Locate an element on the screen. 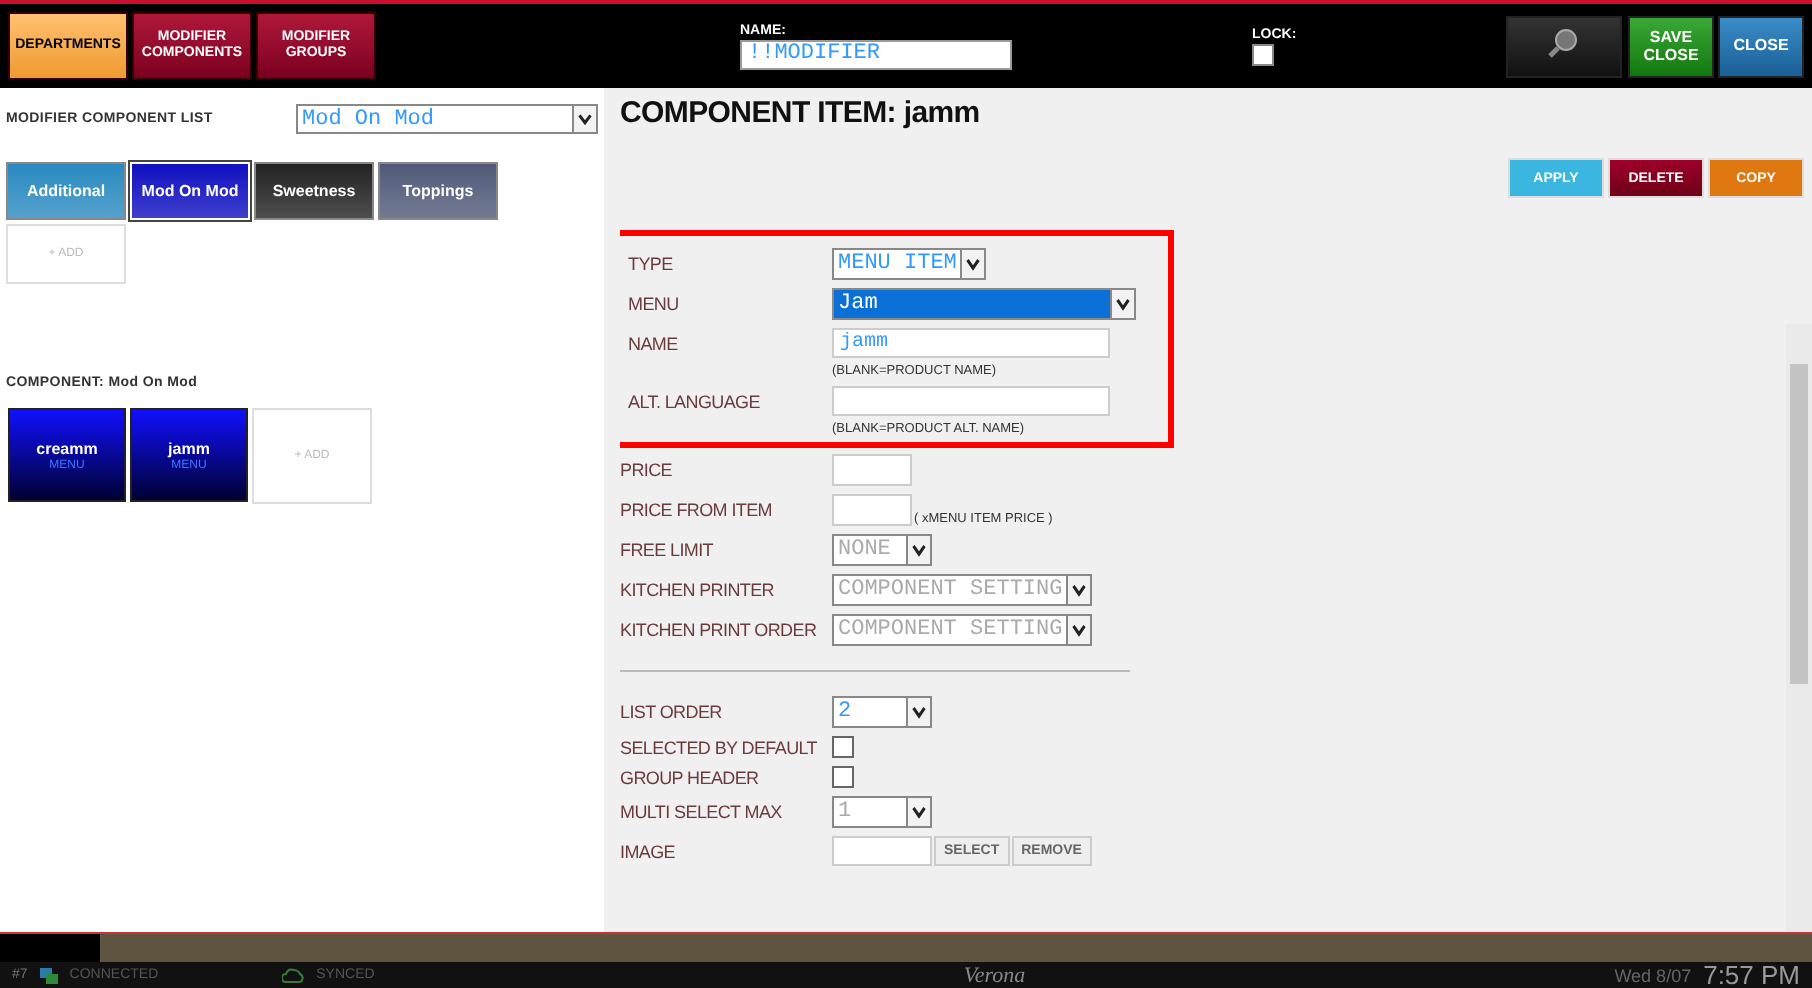  field-label: TYPE is located at coordinates (651, 264).